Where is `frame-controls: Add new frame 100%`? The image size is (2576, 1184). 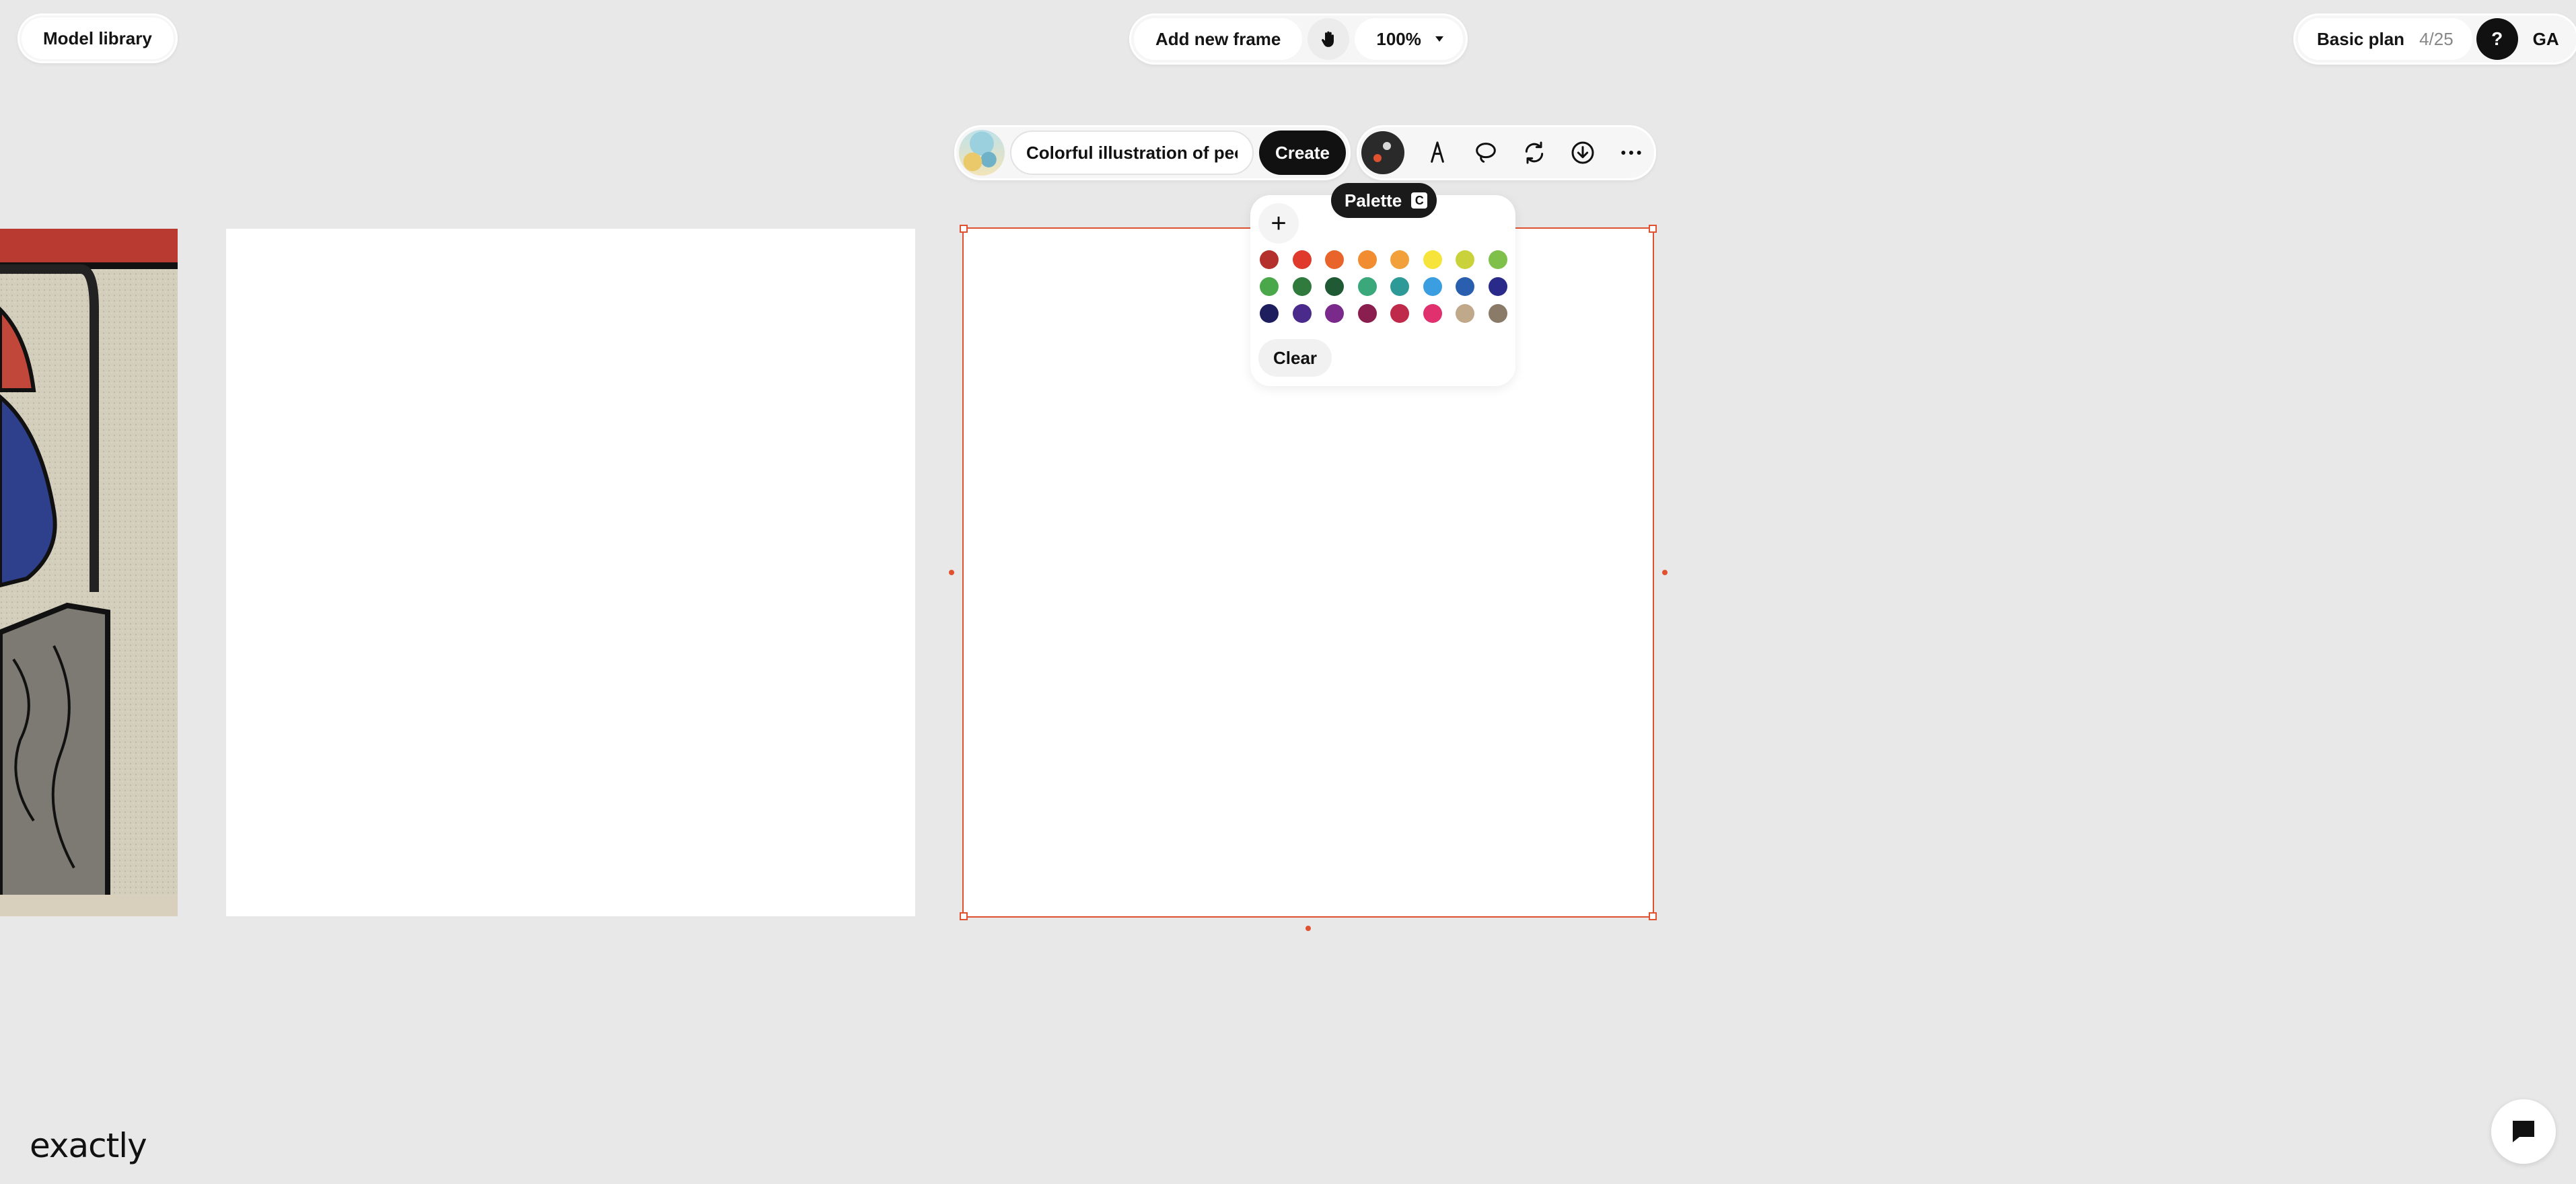 frame-controls: Add new frame 100% is located at coordinates (1298, 39).